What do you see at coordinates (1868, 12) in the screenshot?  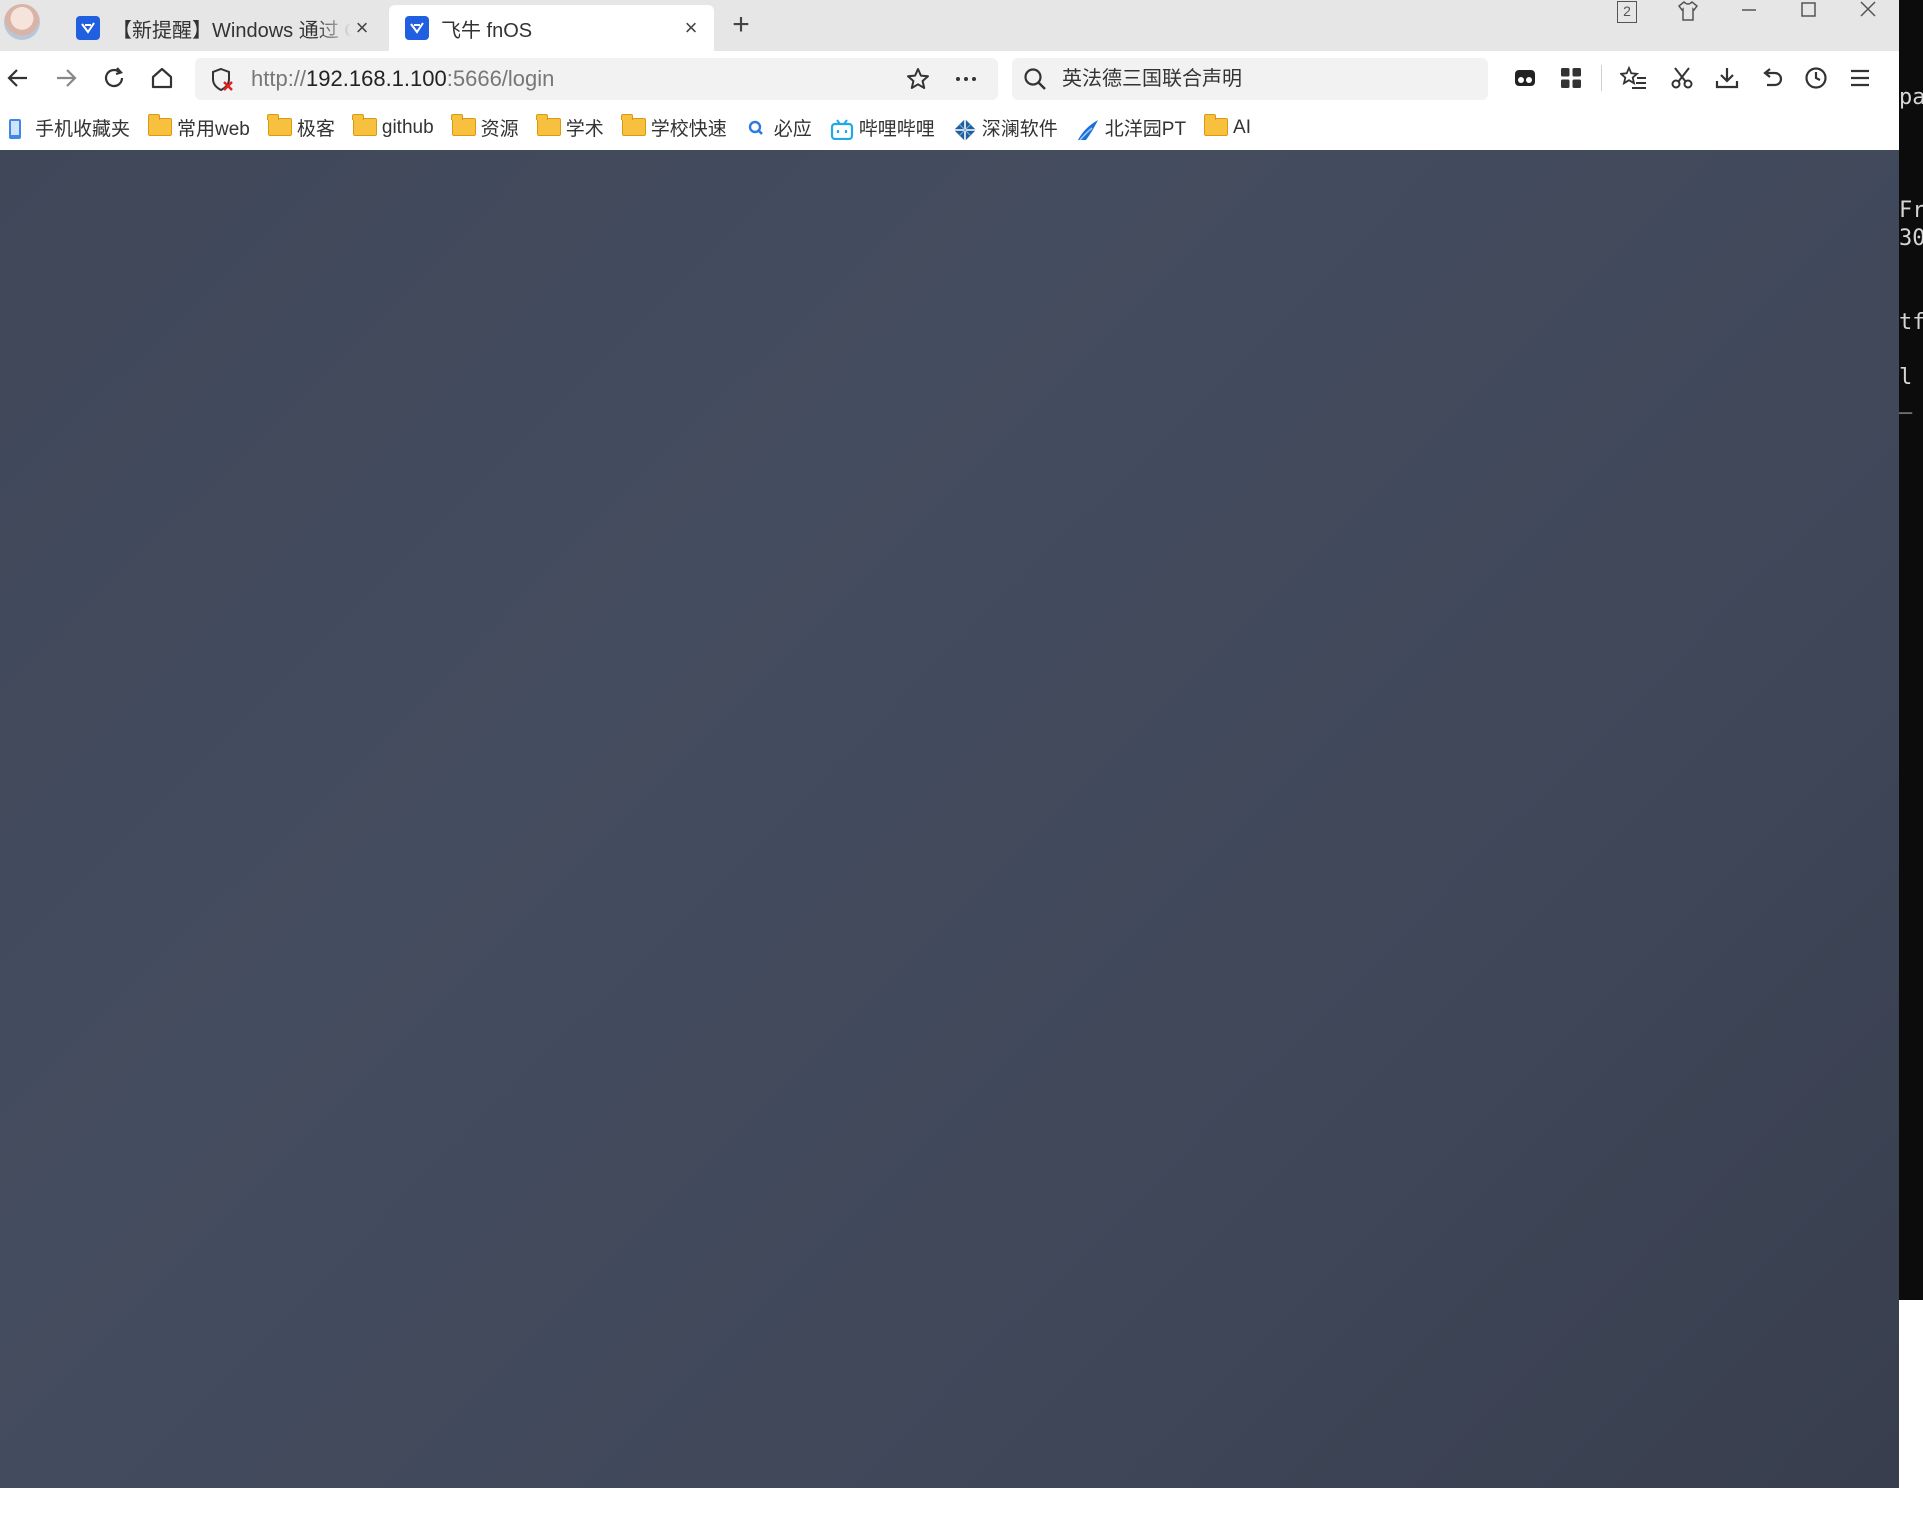 I see `close-window-button` at bounding box center [1868, 12].